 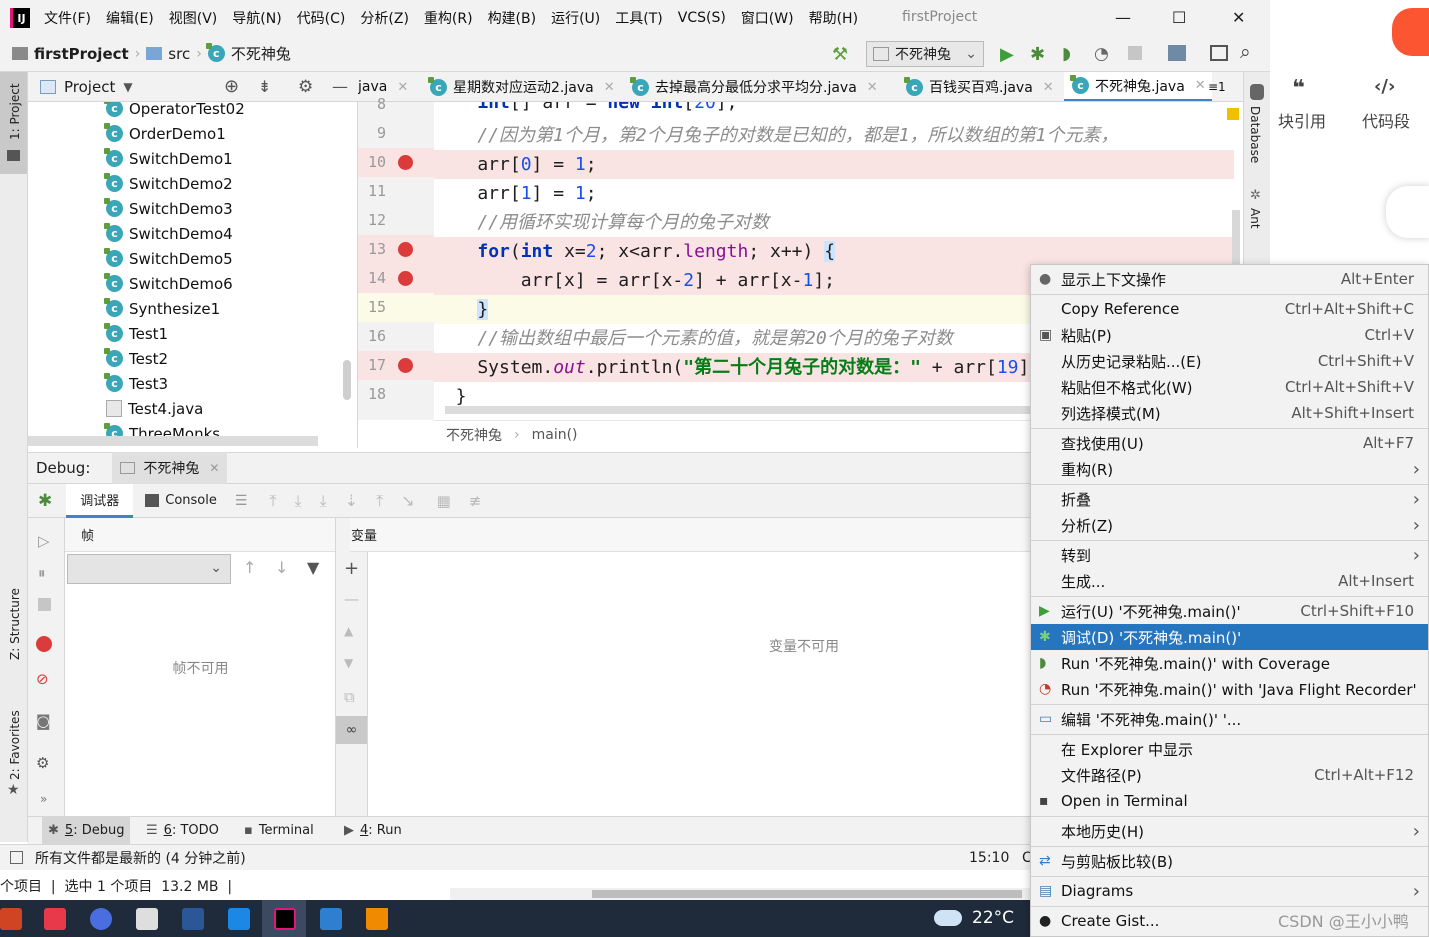 I want to click on tree-item: c SwitchDemo5, so click(x=168, y=258).